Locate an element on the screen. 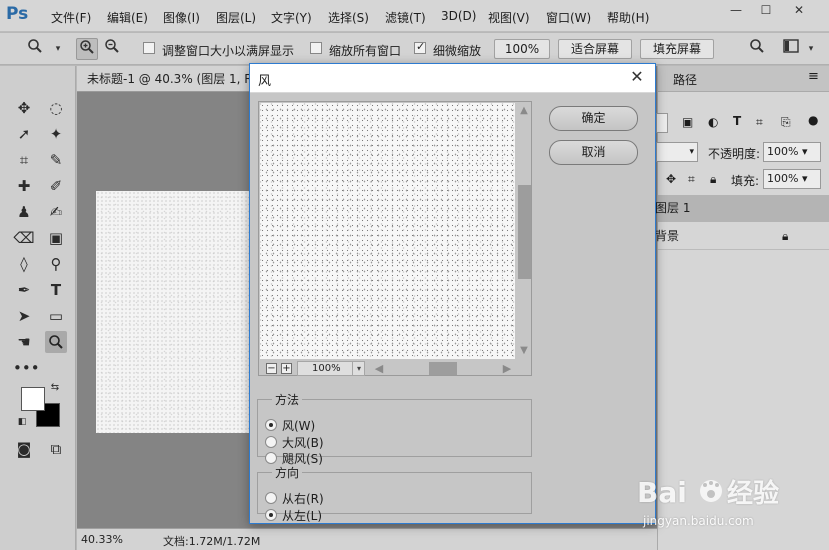 The image size is (829, 550). layer-row: 背景 🔒︎ is located at coordinates (742, 236).